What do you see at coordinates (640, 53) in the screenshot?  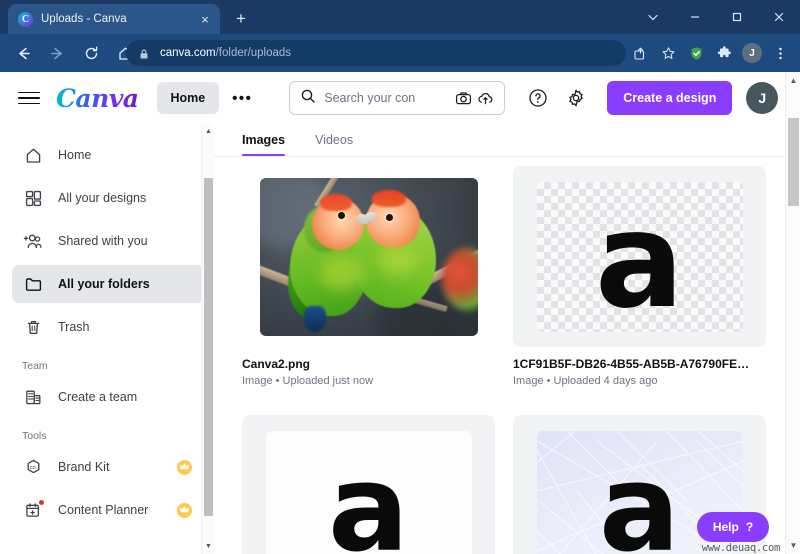 I see `share-icon` at bounding box center [640, 53].